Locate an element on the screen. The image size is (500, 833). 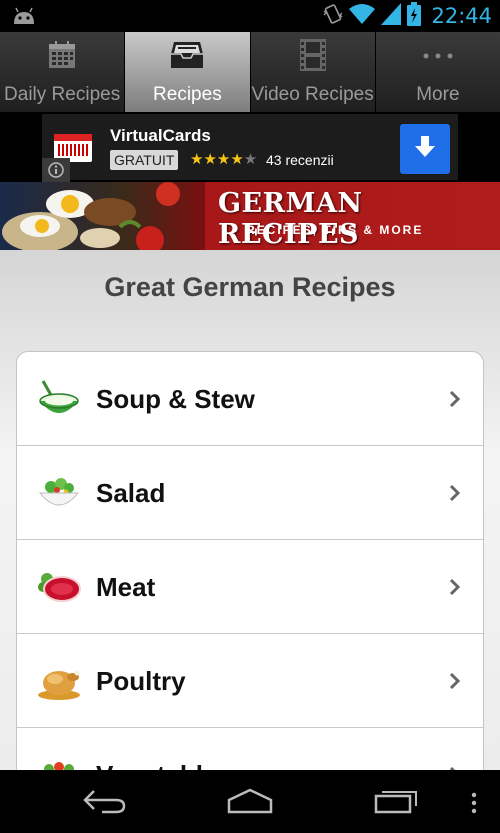
tab-more: More is located at coordinates (437, 72).